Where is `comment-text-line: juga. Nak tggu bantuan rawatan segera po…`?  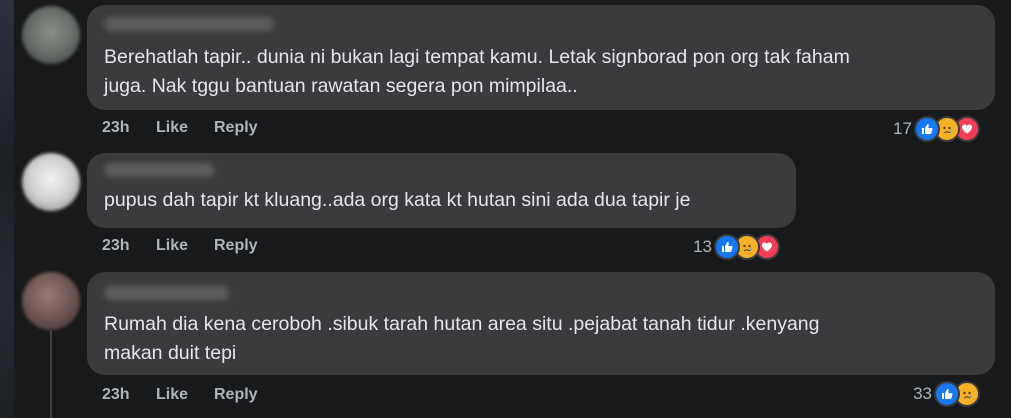 comment-text-line: juga. Nak tggu bantuan rawatan segera po… is located at coordinates (341, 86).